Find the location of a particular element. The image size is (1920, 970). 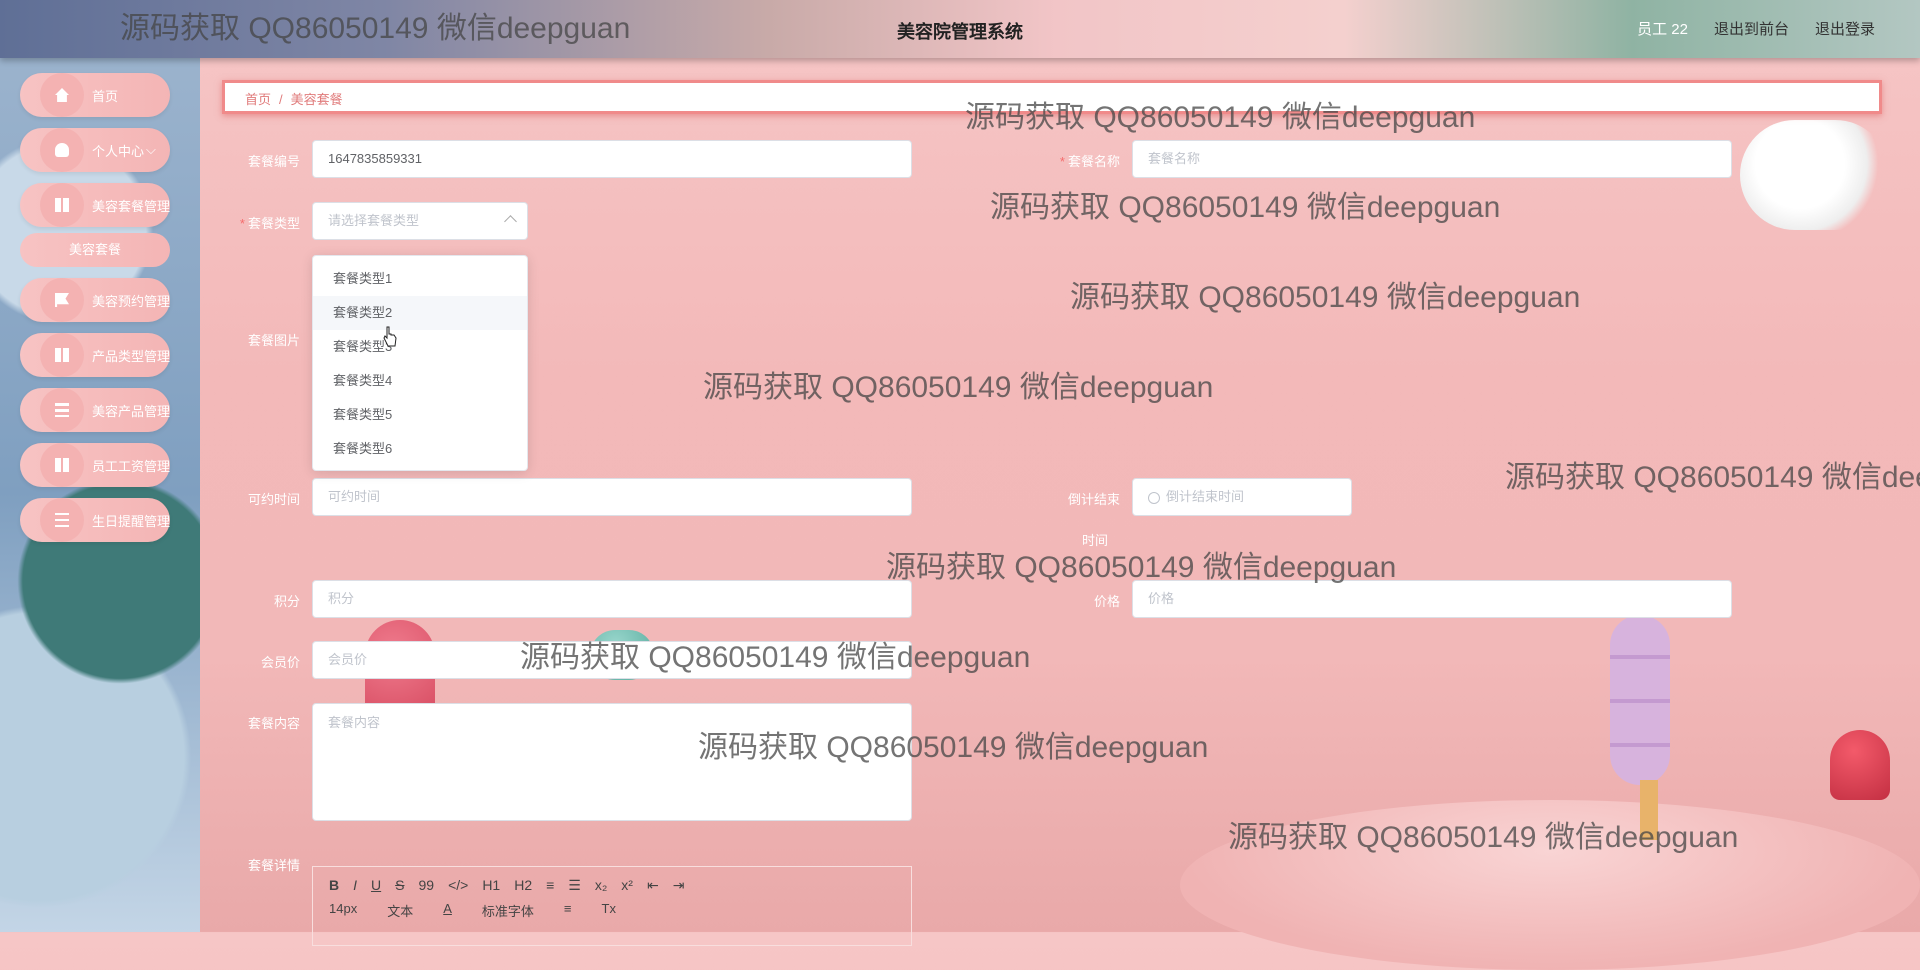

dropdown-option: 套餐类型6 is located at coordinates (420, 449).